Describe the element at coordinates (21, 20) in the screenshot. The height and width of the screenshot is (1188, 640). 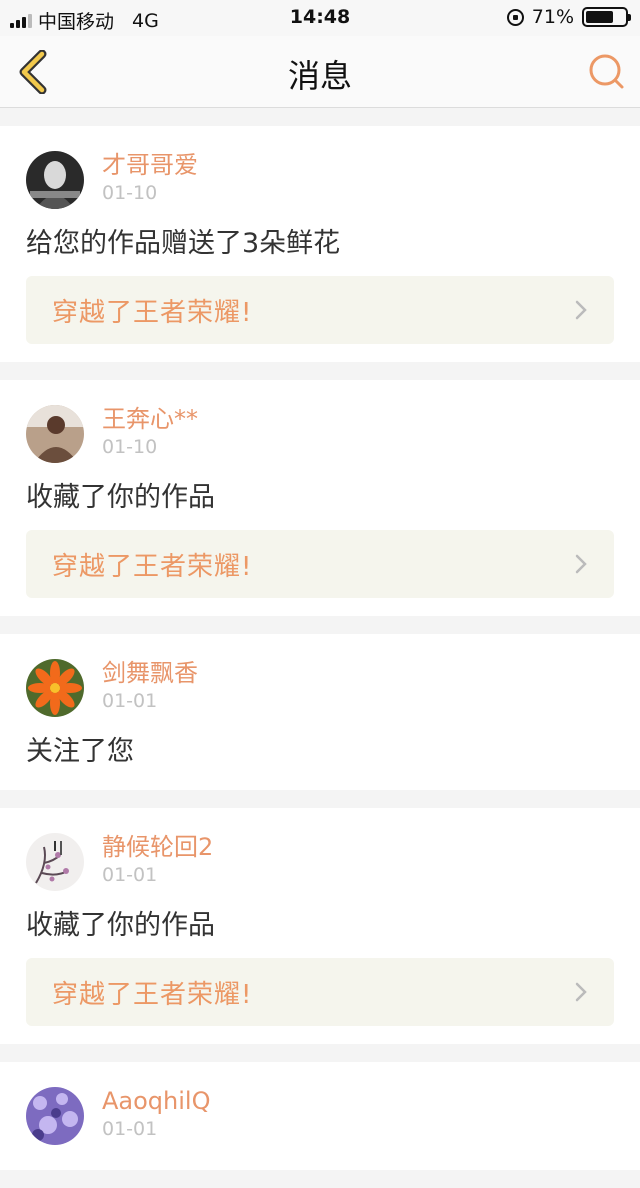
I see `signal-icon` at that location.